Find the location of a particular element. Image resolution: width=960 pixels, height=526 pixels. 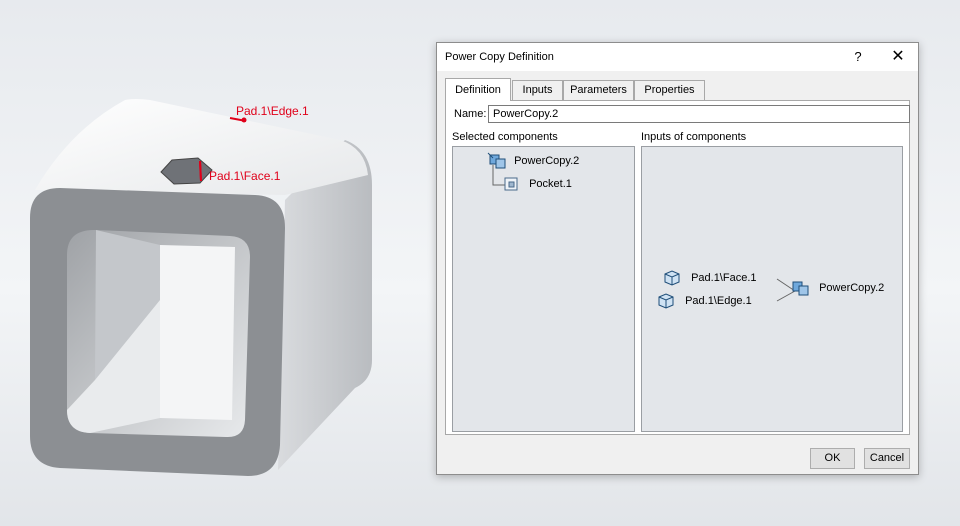

tab-inputs: Inputs is located at coordinates (537, 90).